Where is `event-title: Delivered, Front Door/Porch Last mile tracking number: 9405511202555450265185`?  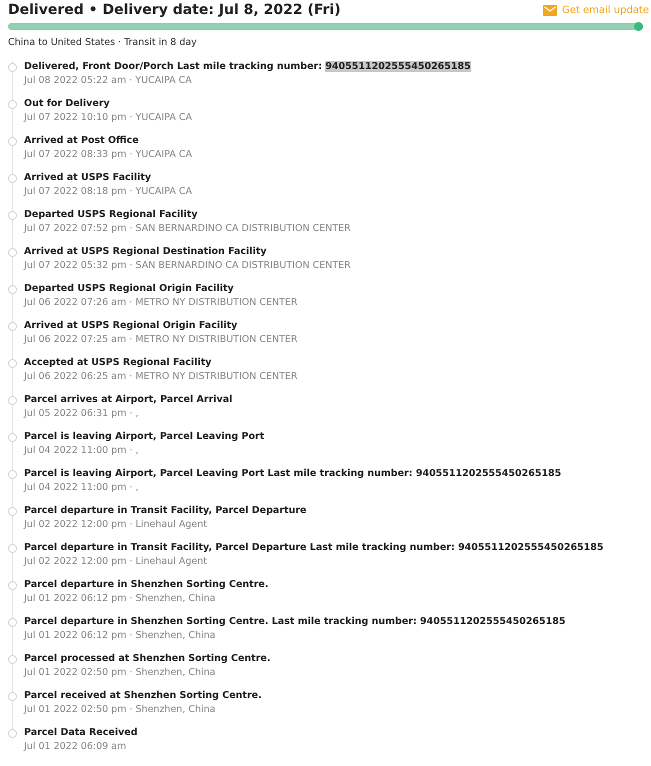 event-title: Delivered, Front Door/Porch Last mile tracking number: 9405511202555450265185 is located at coordinates (247, 67).